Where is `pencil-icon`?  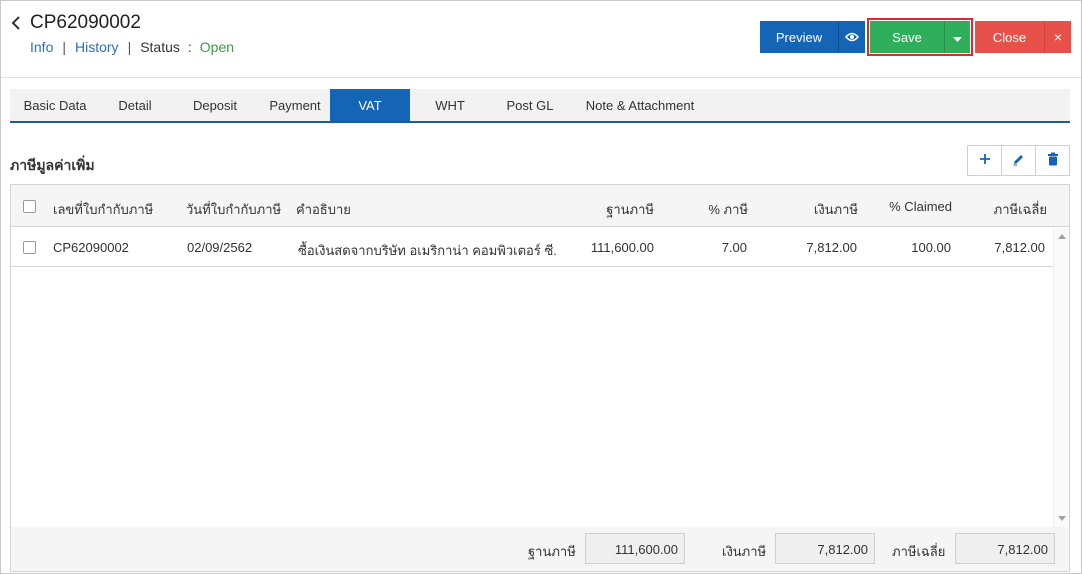
pencil-icon is located at coordinates (1018, 161).